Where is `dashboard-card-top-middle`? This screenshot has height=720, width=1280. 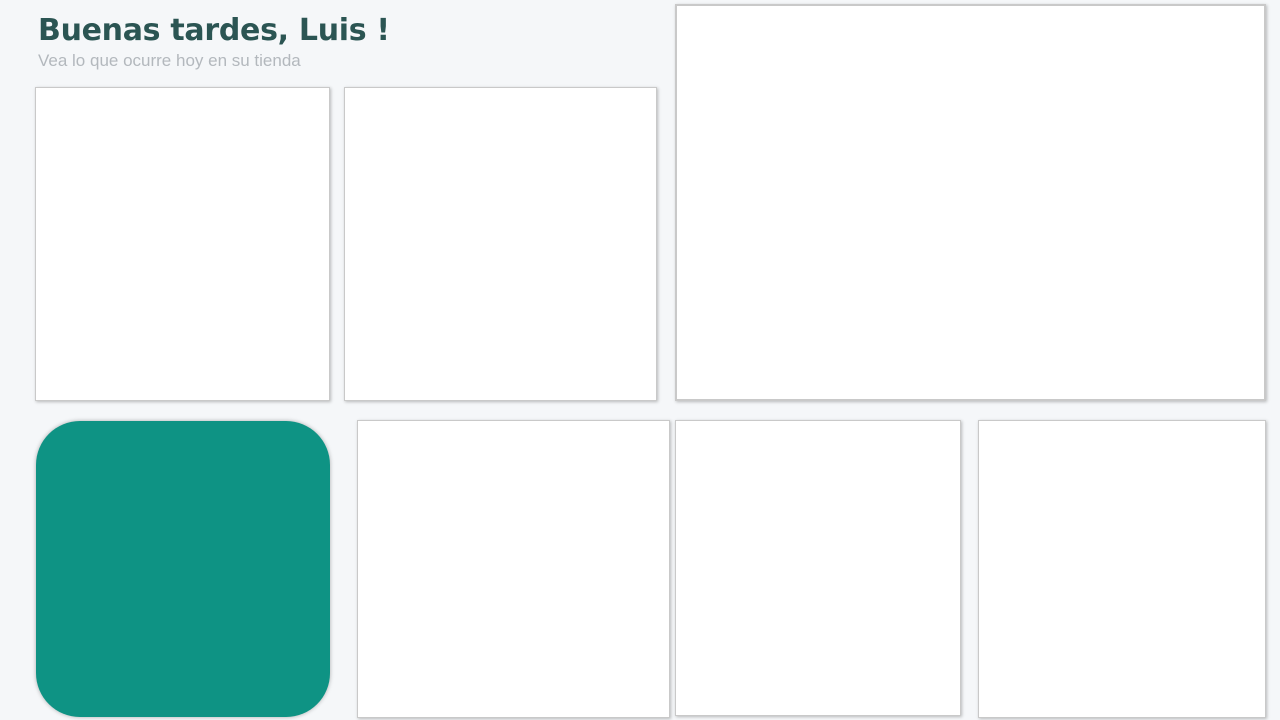 dashboard-card-top-middle is located at coordinates (500, 244).